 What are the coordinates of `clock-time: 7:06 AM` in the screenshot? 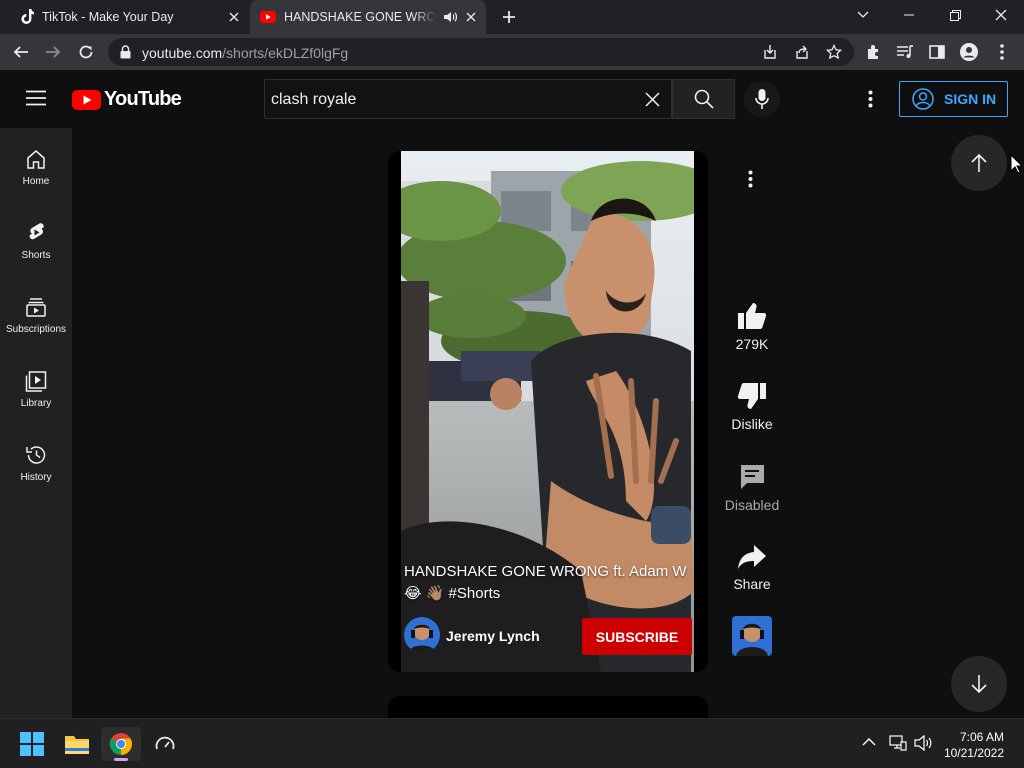 It's located at (981, 737).